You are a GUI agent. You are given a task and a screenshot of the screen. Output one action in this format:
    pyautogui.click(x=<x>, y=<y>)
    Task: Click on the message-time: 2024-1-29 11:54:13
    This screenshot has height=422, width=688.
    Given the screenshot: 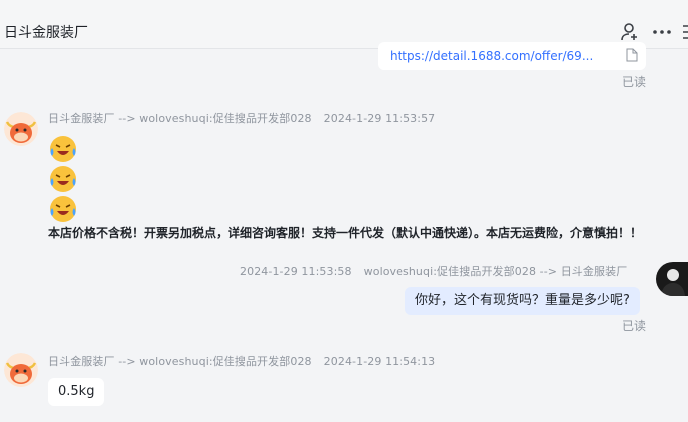 What is the action you would take?
    pyautogui.click(x=379, y=361)
    